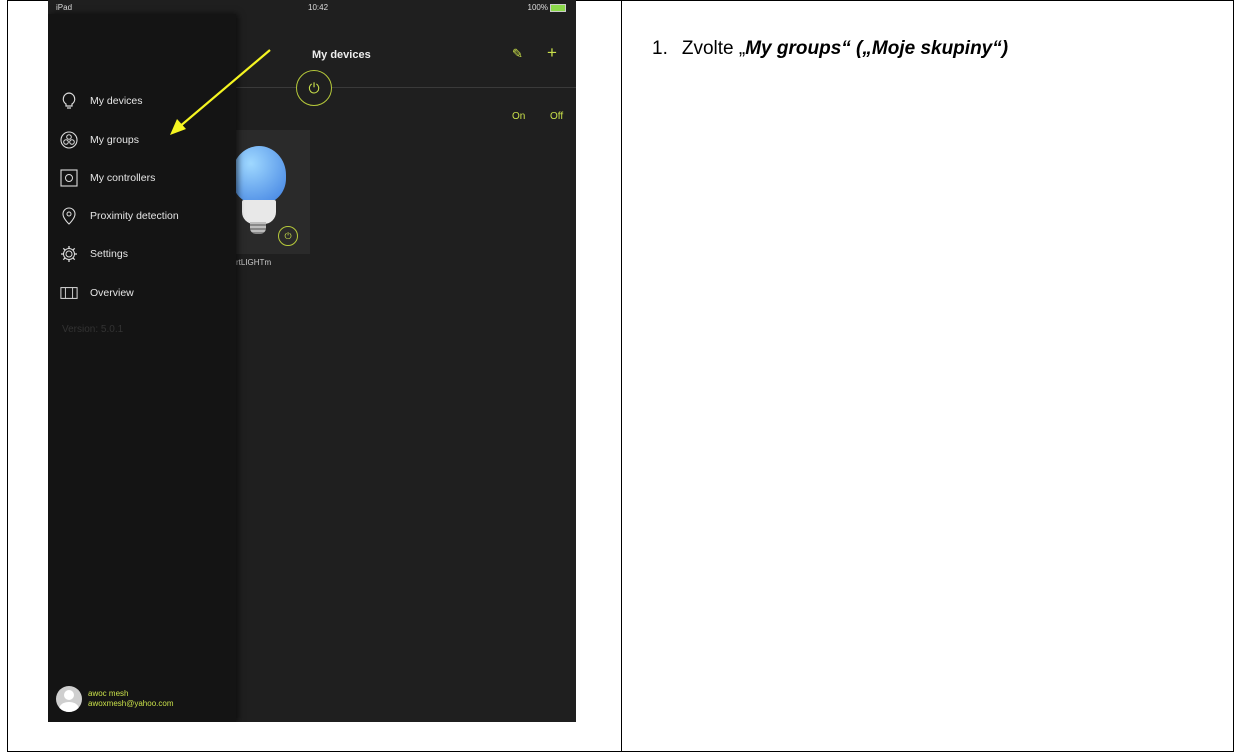 This screenshot has height=752, width=1234. What do you see at coordinates (660, 48) in the screenshot?
I see `list-number: 1.` at bounding box center [660, 48].